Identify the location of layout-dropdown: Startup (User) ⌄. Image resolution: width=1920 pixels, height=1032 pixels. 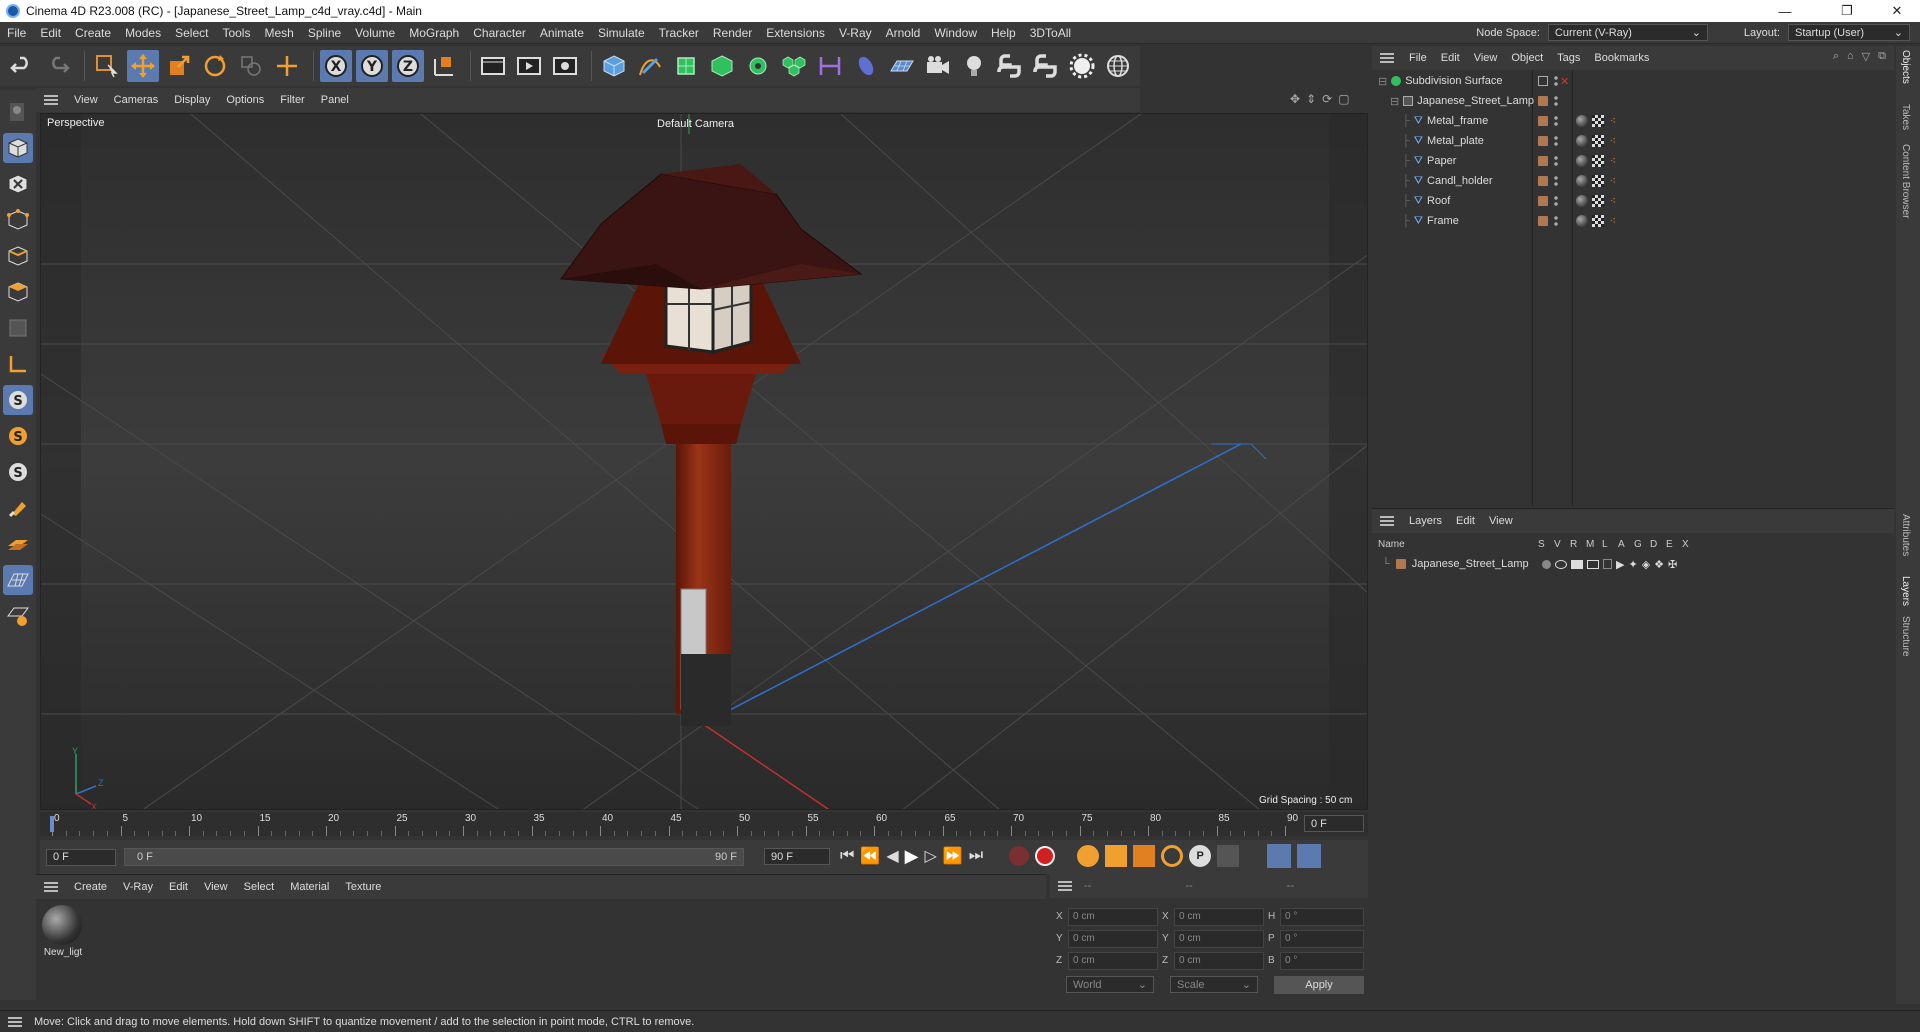
(1849, 32).